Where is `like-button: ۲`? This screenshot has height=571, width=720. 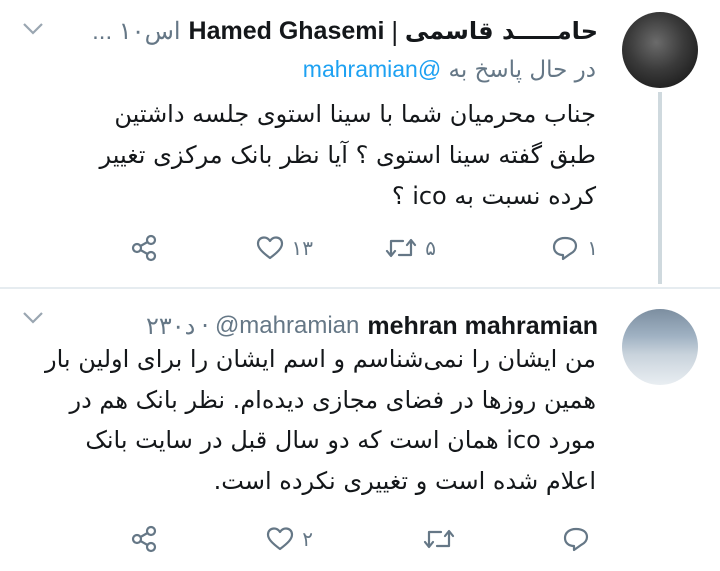
like-button: ۲ is located at coordinates (289, 539).